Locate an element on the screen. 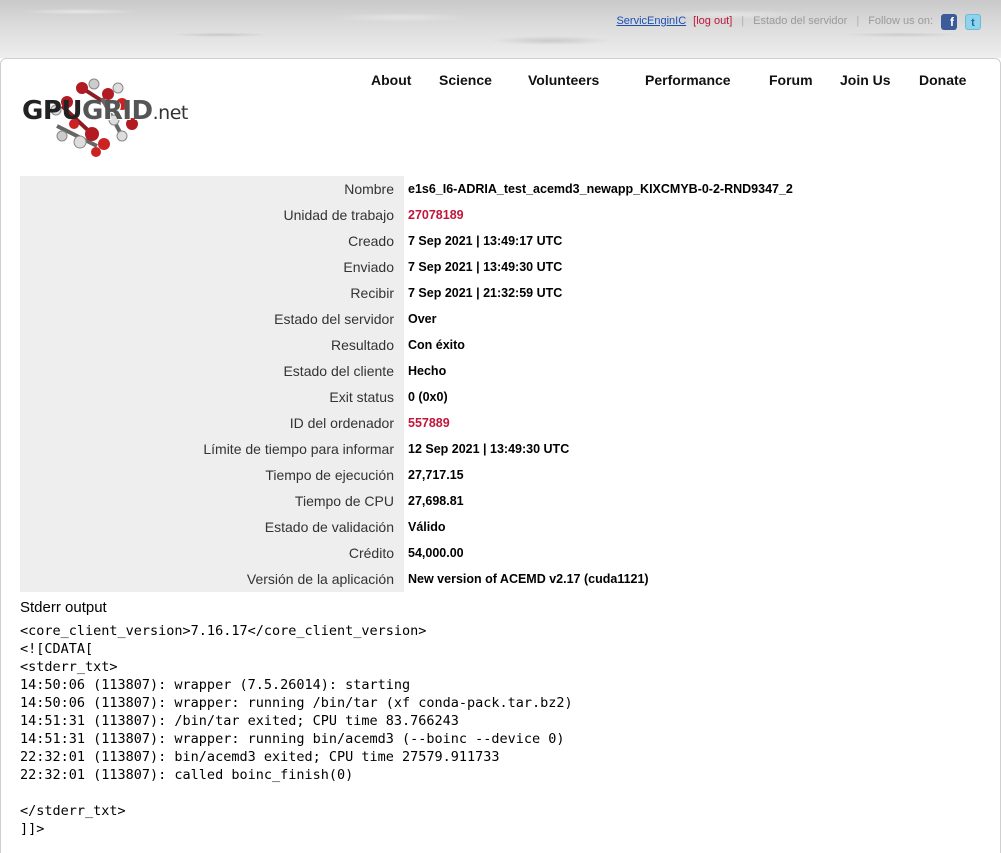 This screenshot has width=1001, height=853. nav-forum: Forum is located at coordinates (791, 80).